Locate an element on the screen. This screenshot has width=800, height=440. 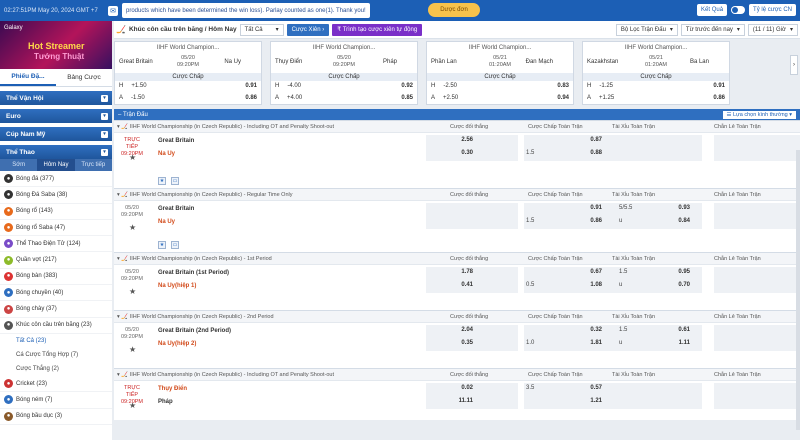
total-line: 5/5.5 is located at coordinates (626, 208).